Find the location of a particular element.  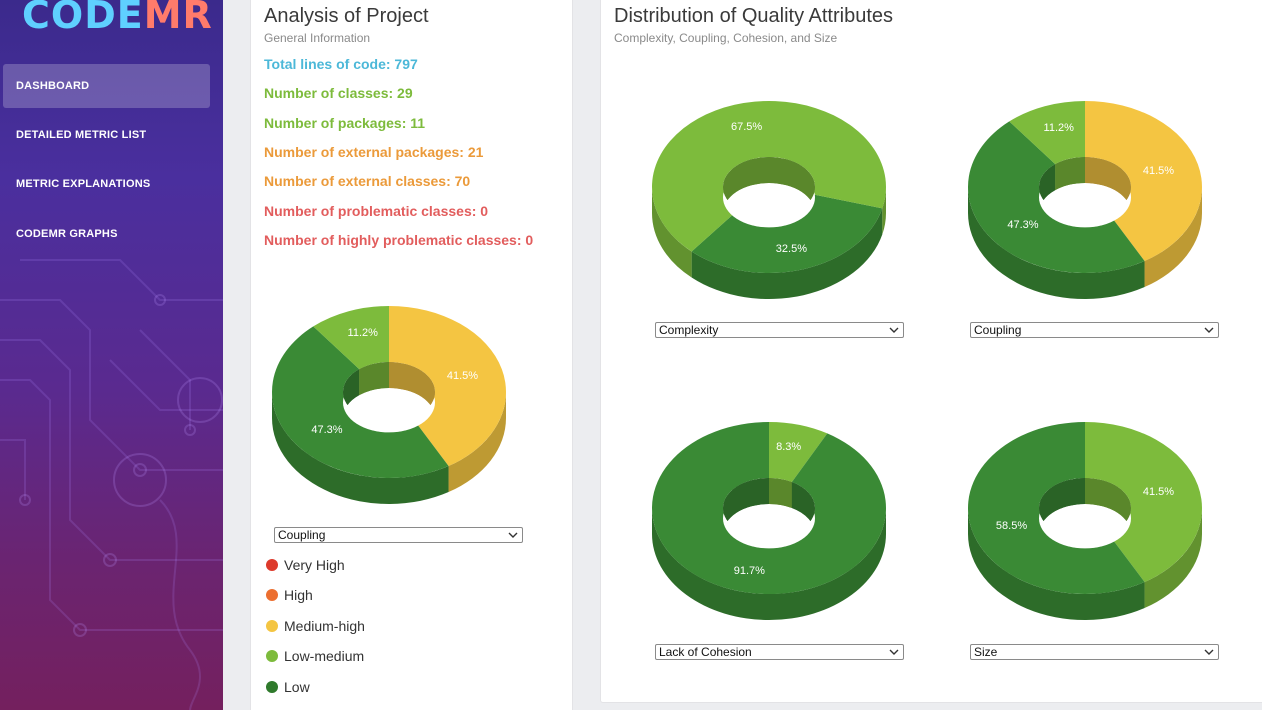

logo-prefix: CODE is located at coordinates (83, 18).